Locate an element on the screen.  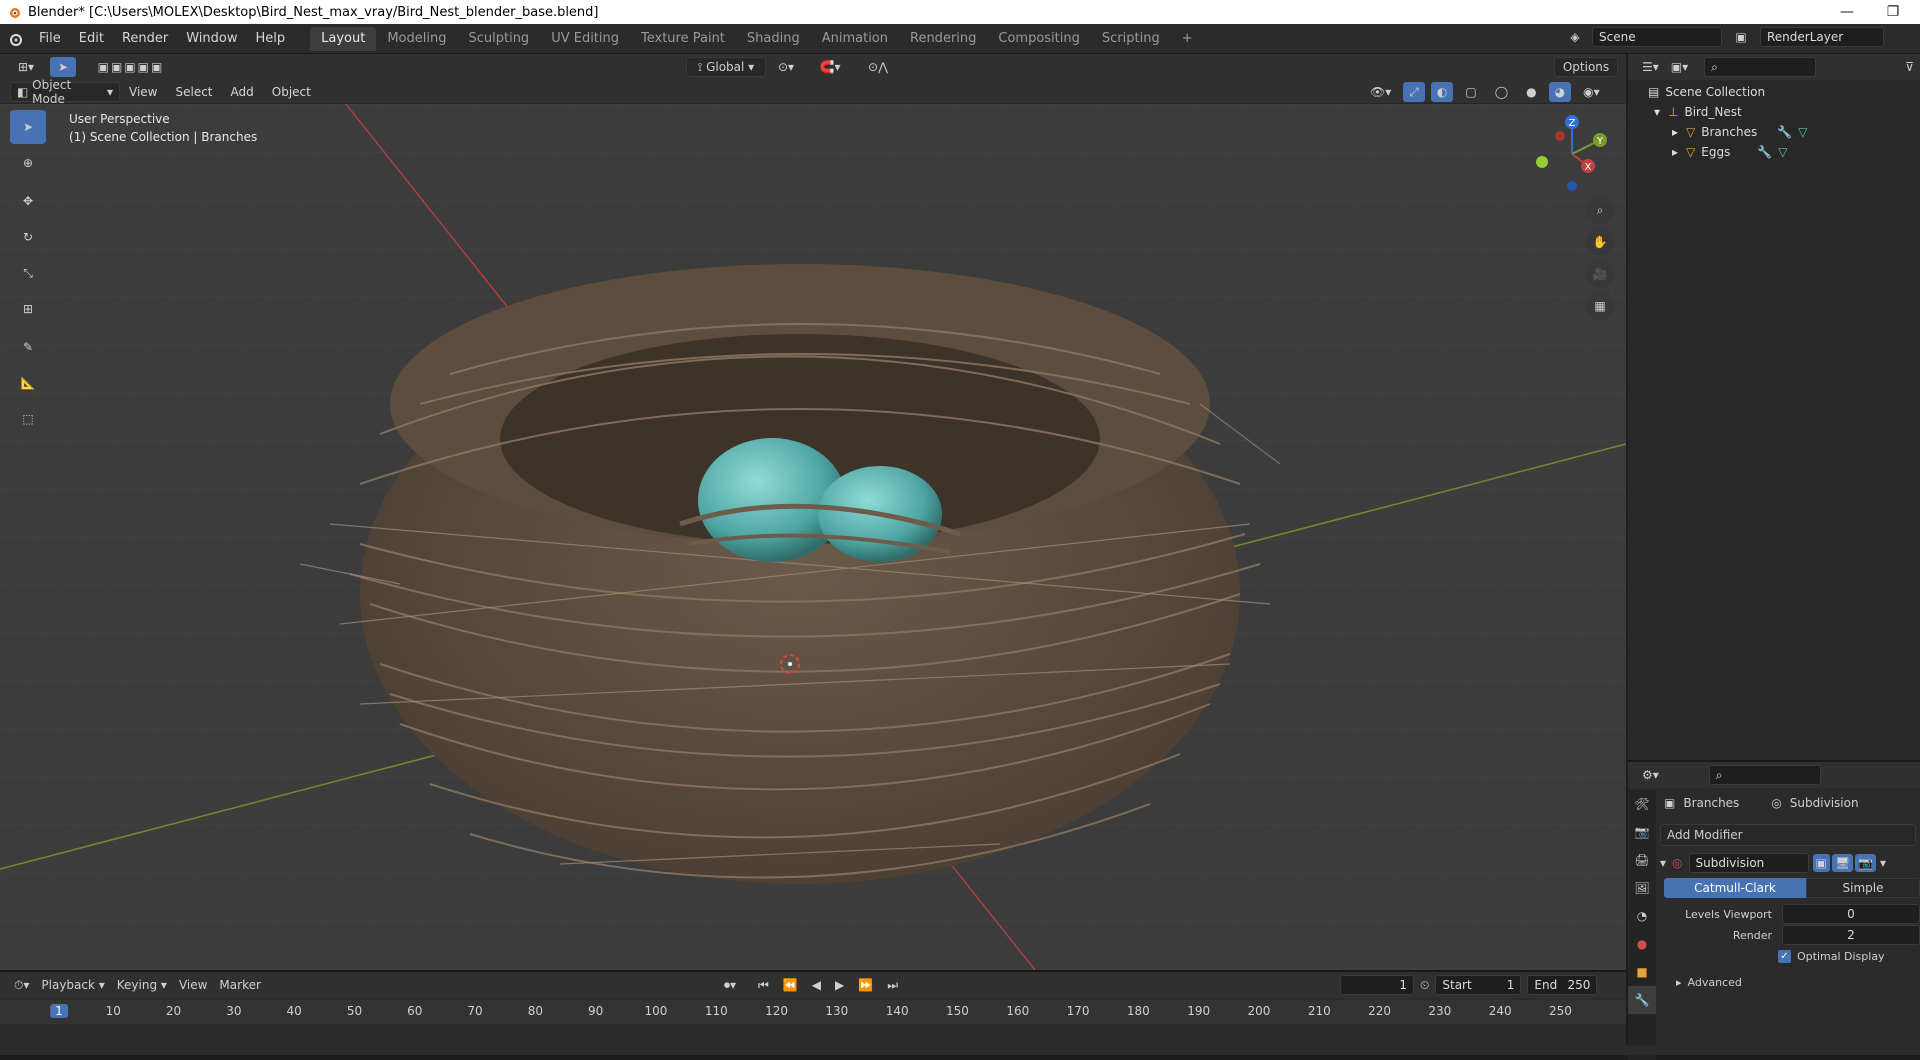
menu-marker: Marker is located at coordinates (239, 985).